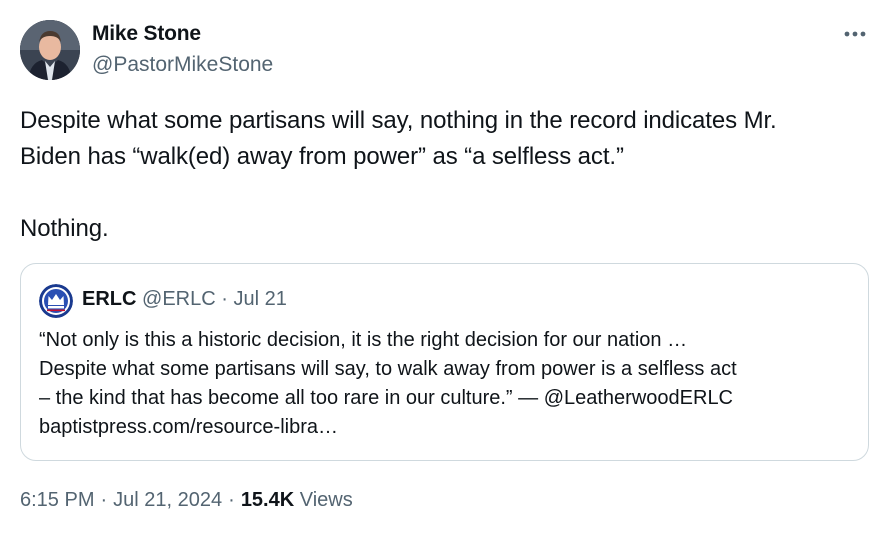  What do you see at coordinates (179, 299) in the screenshot?
I see `quoted-handle: @ERLC` at bounding box center [179, 299].